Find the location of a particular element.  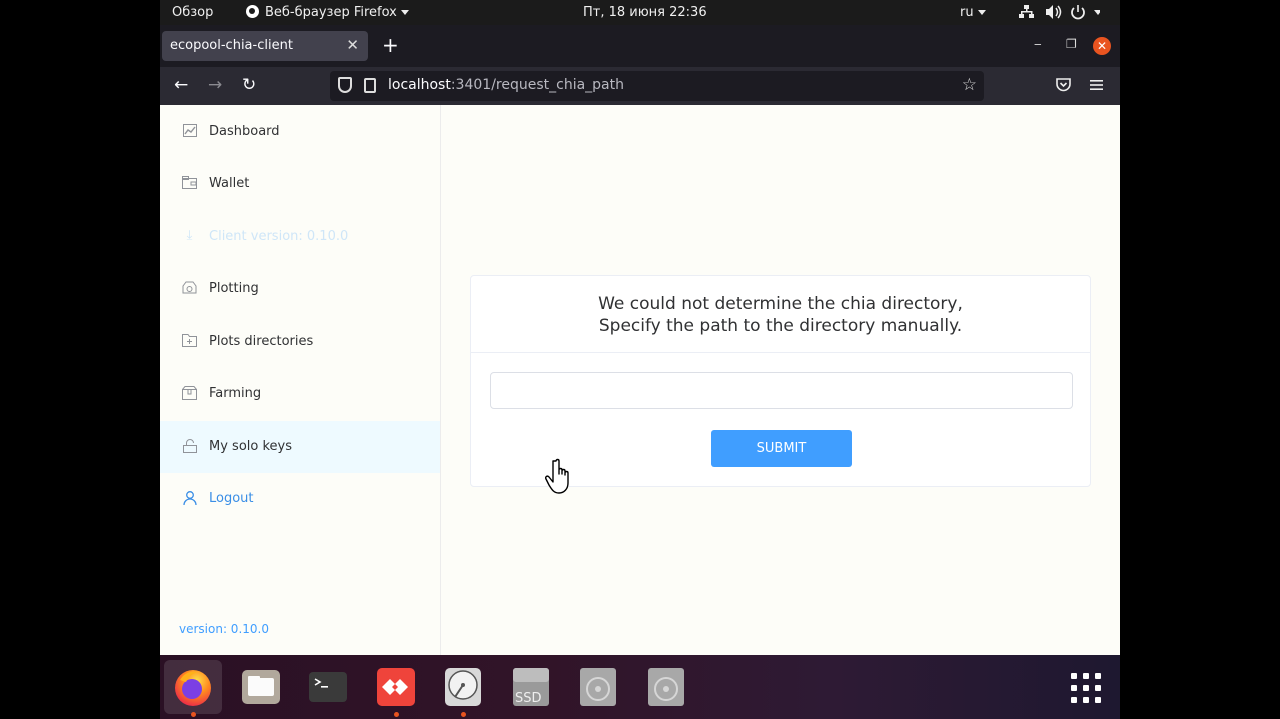

user-icon is located at coordinates (189, 498).